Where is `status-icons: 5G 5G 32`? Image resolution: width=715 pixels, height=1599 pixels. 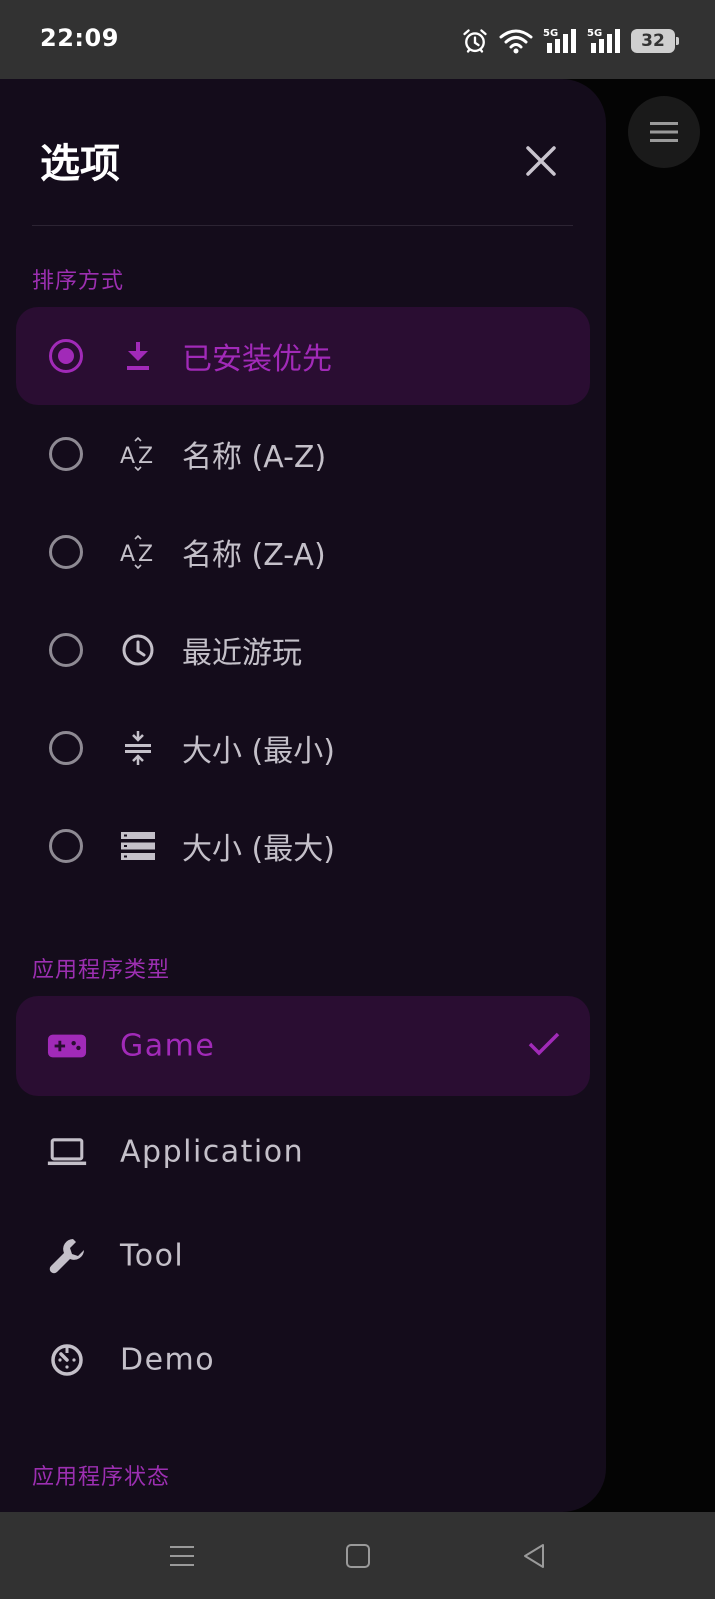
status-icons: 5G 5G 32 is located at coordinates (570, 41).